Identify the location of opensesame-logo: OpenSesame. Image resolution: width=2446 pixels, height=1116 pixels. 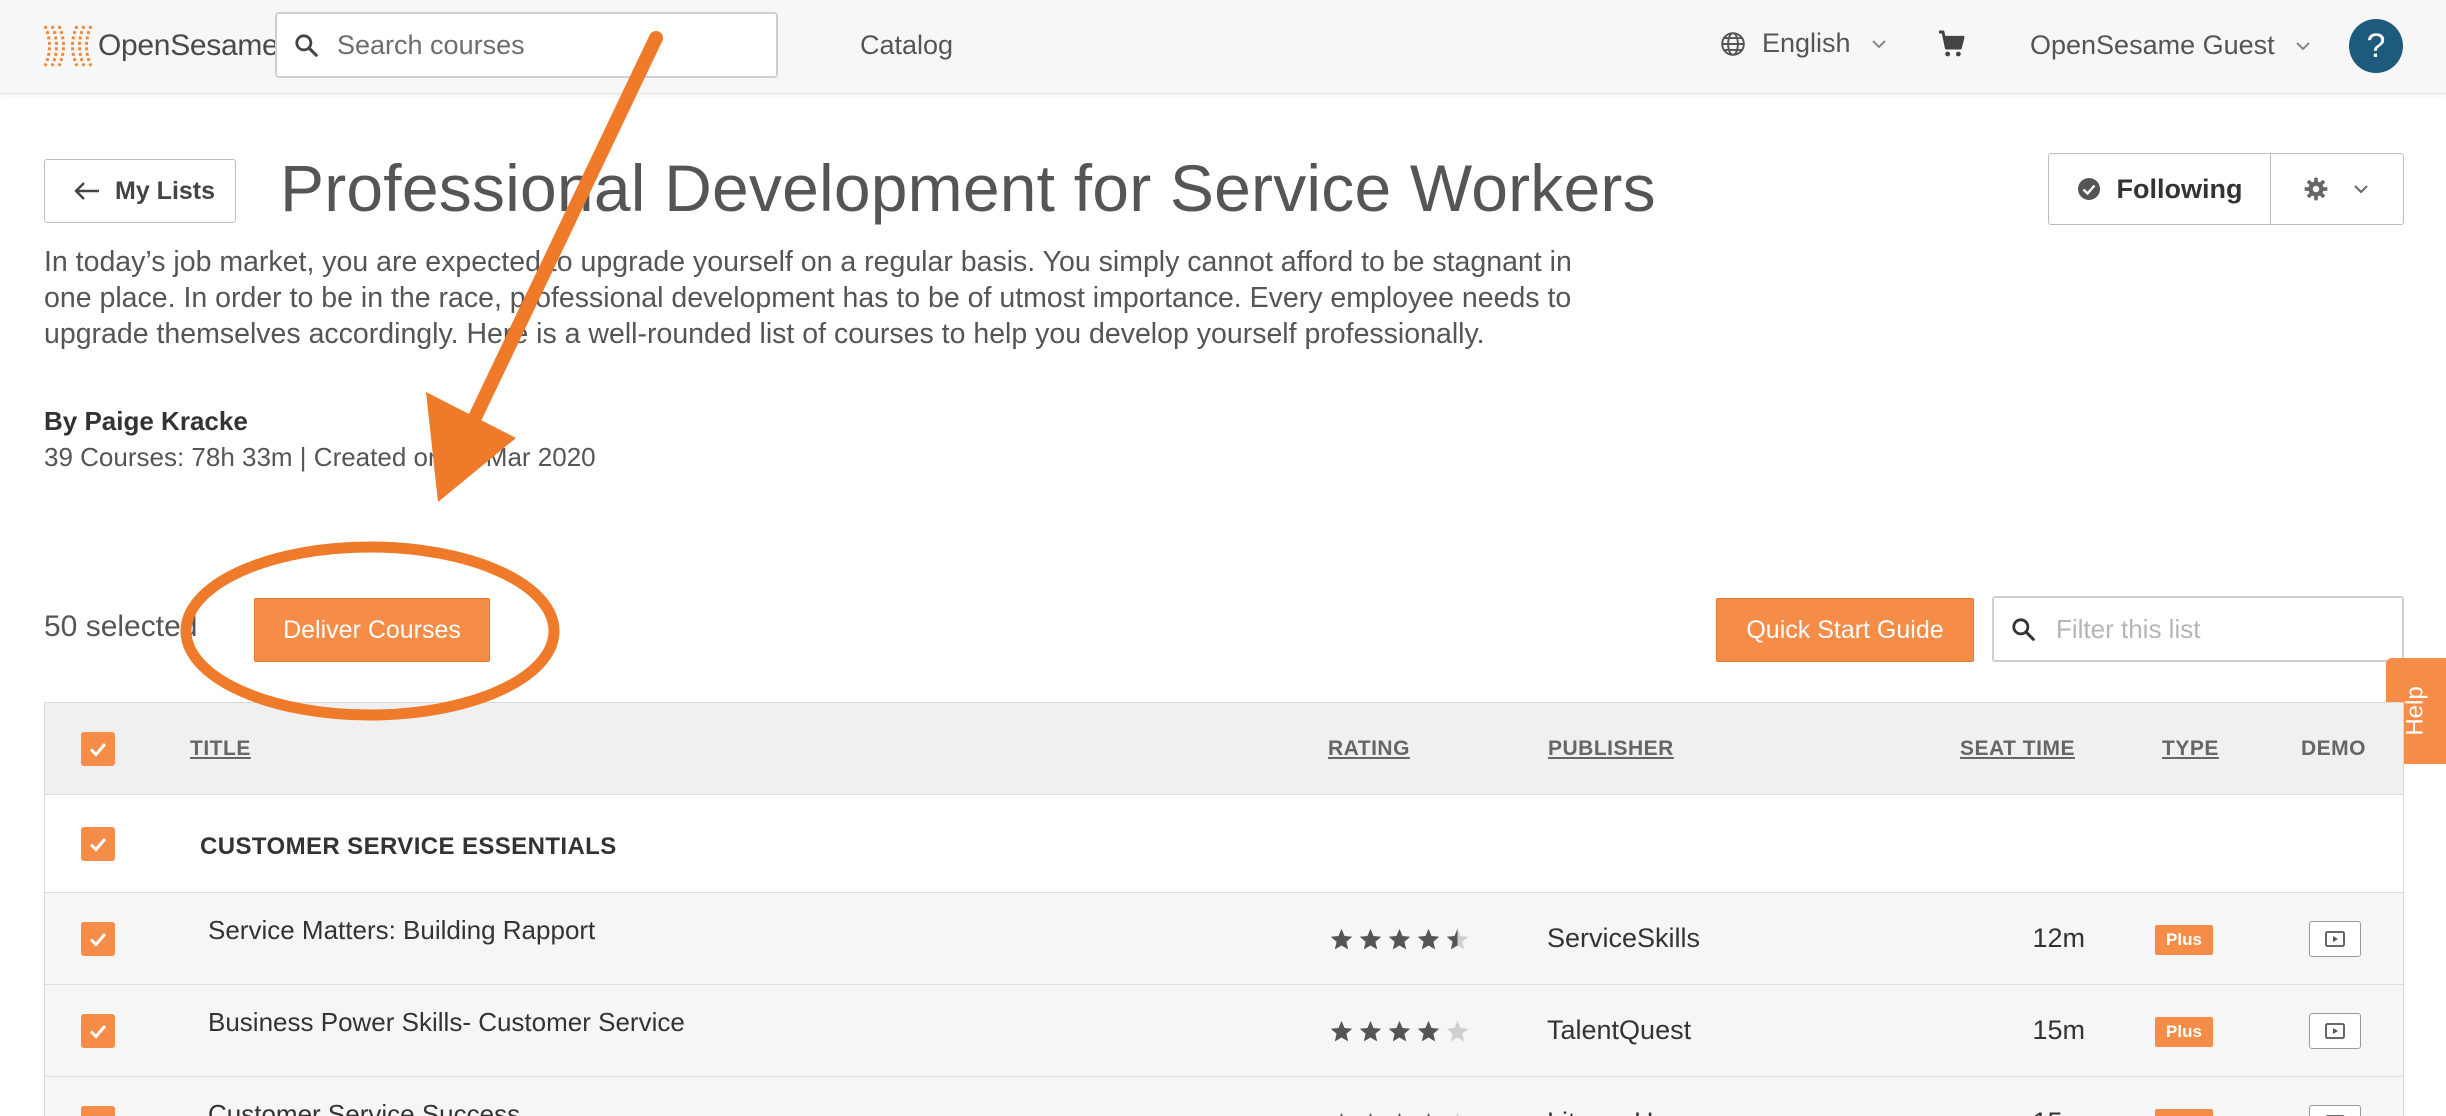
(160, 46).